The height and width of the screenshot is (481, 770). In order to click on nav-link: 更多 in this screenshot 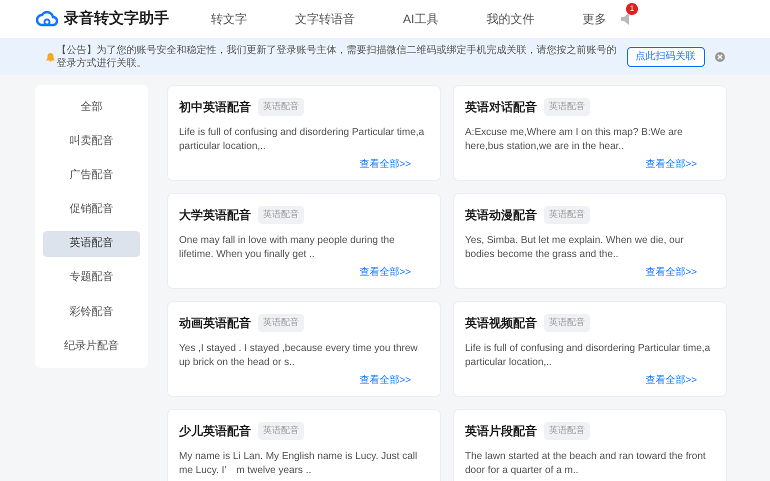, I will do `click(594, 19)`.